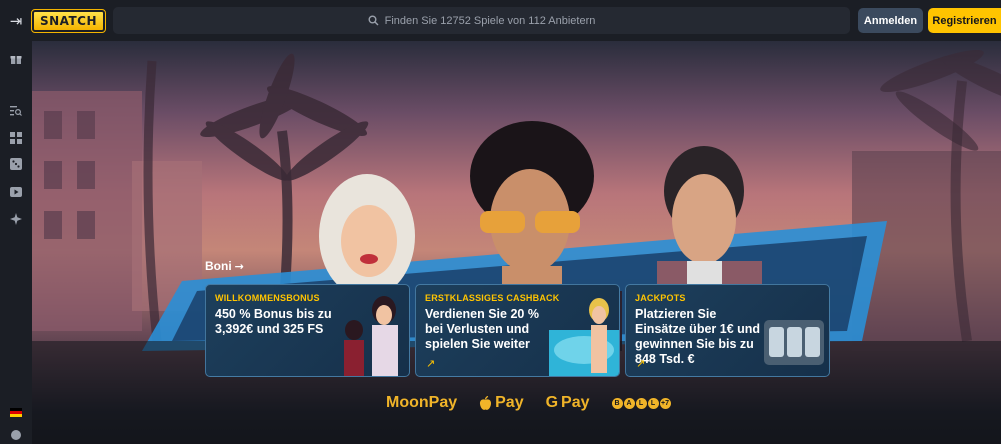 The width and height of the screenshot is (1001, 444). I want to click on card-title: JACKPOTS, so click(660, 298).